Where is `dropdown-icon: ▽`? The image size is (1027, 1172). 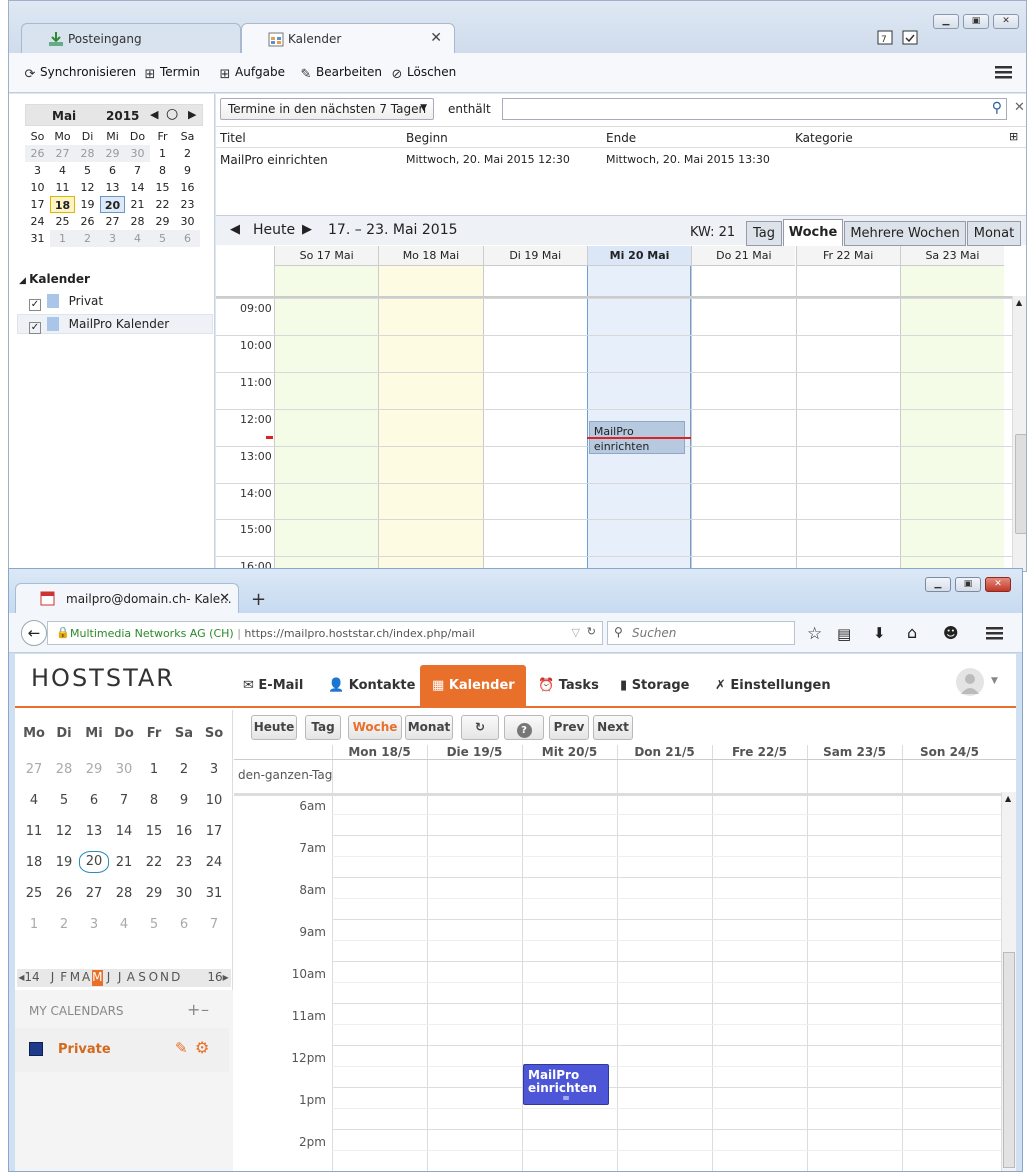 dropdown-icon: ▽ is located at coordinates (576, 632).